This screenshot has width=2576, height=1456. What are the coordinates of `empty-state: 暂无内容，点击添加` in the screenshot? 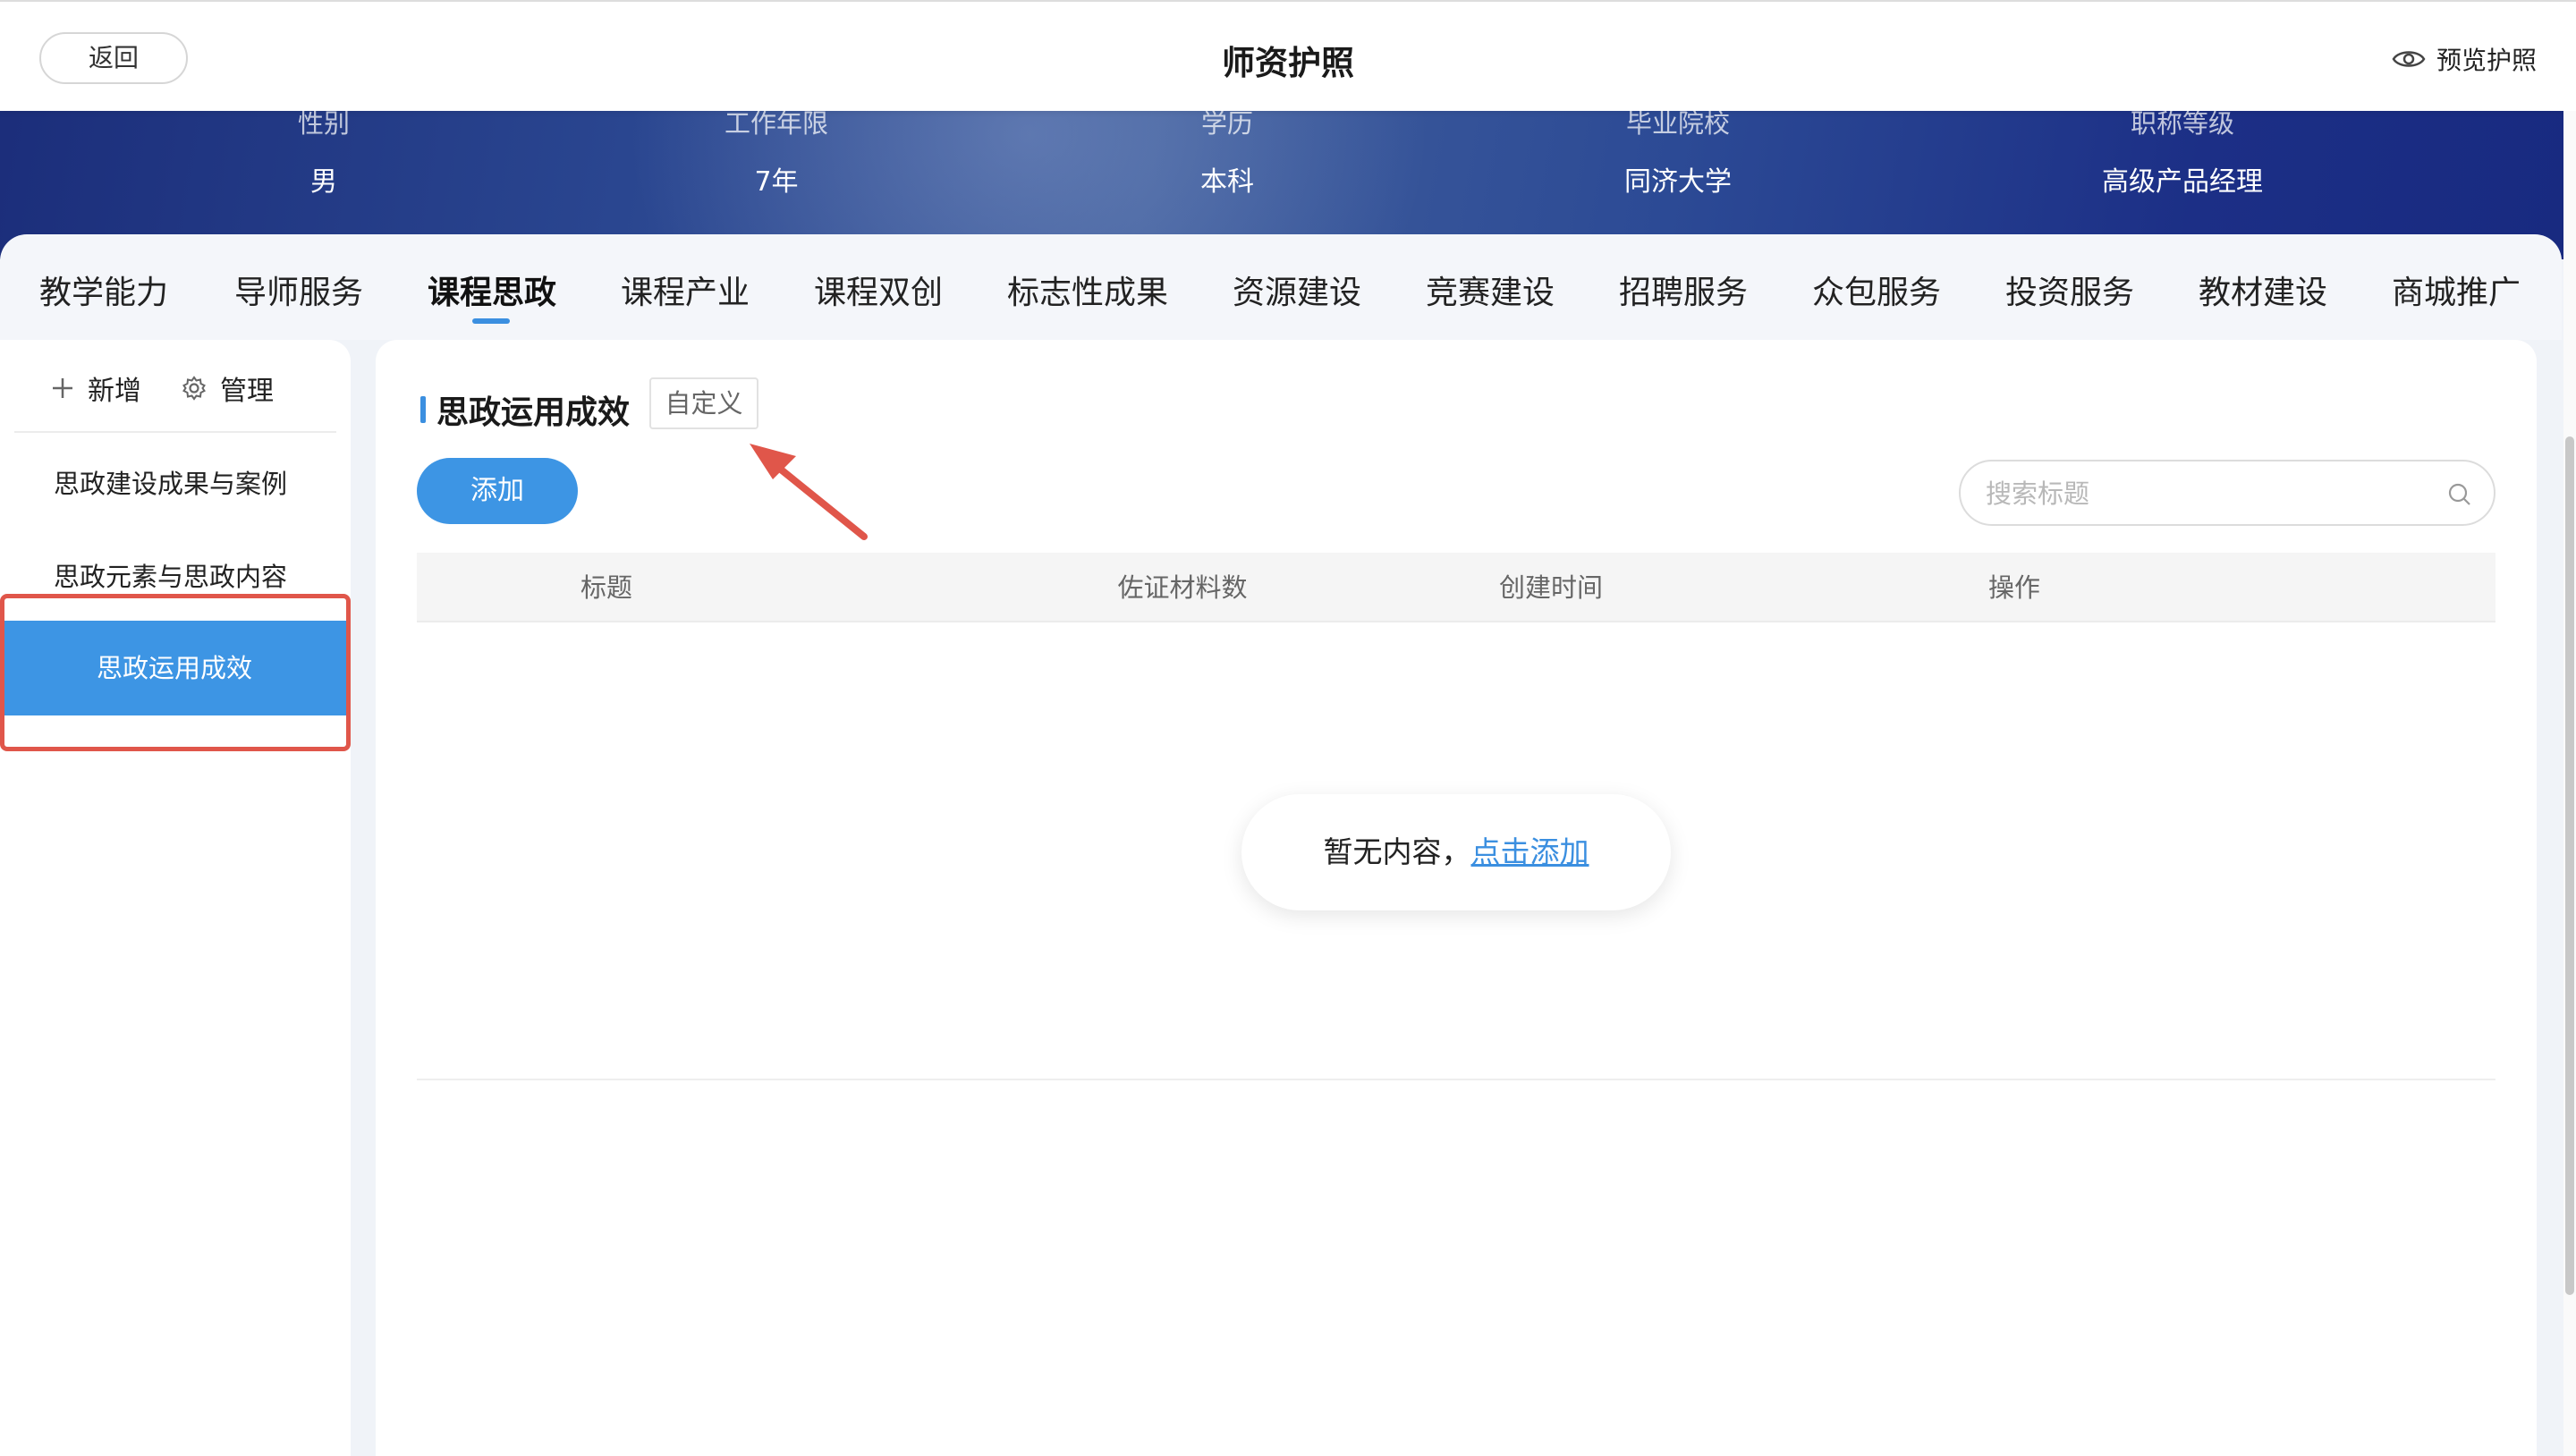 It's located at (1456, 852).